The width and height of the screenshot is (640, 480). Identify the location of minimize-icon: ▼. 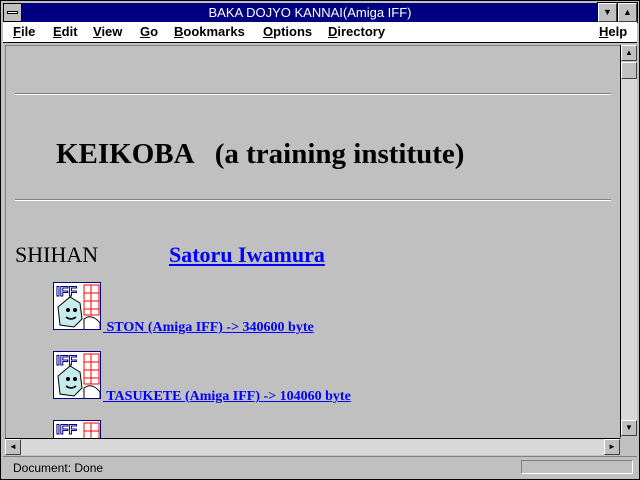
(607, 12).